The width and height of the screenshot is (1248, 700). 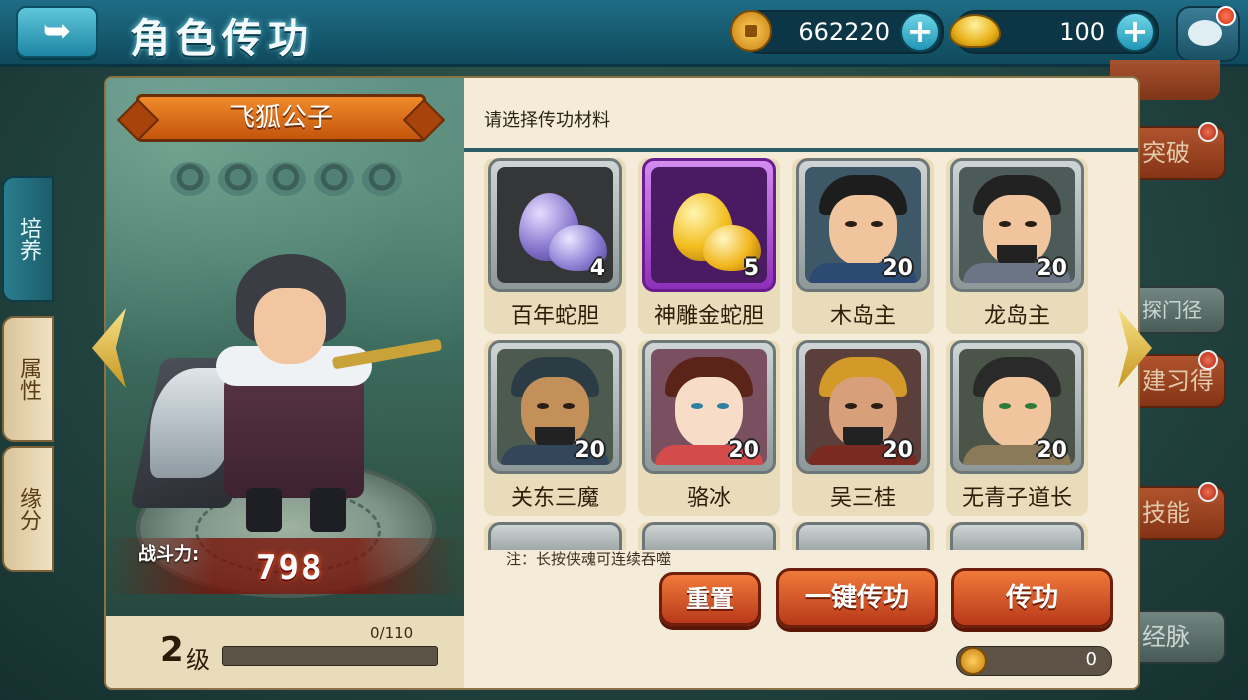 What do you see at coordinates (290, 568) in the screenshot?
I see `power-value: 798` at bounding box center [290, 568].